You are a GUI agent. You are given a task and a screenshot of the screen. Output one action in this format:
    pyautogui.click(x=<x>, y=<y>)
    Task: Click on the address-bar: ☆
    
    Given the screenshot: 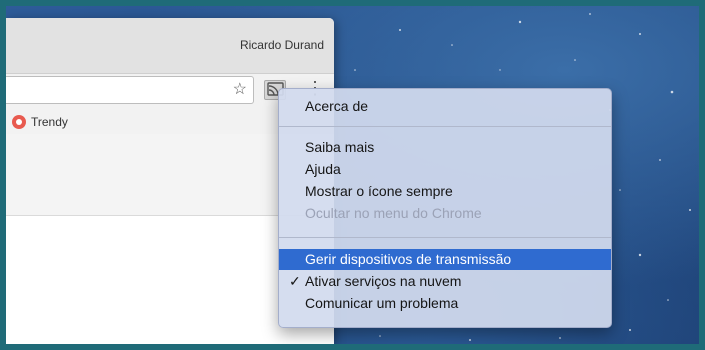 What is the action you would take?
    pyautogui.click(x=130, y=90)
    